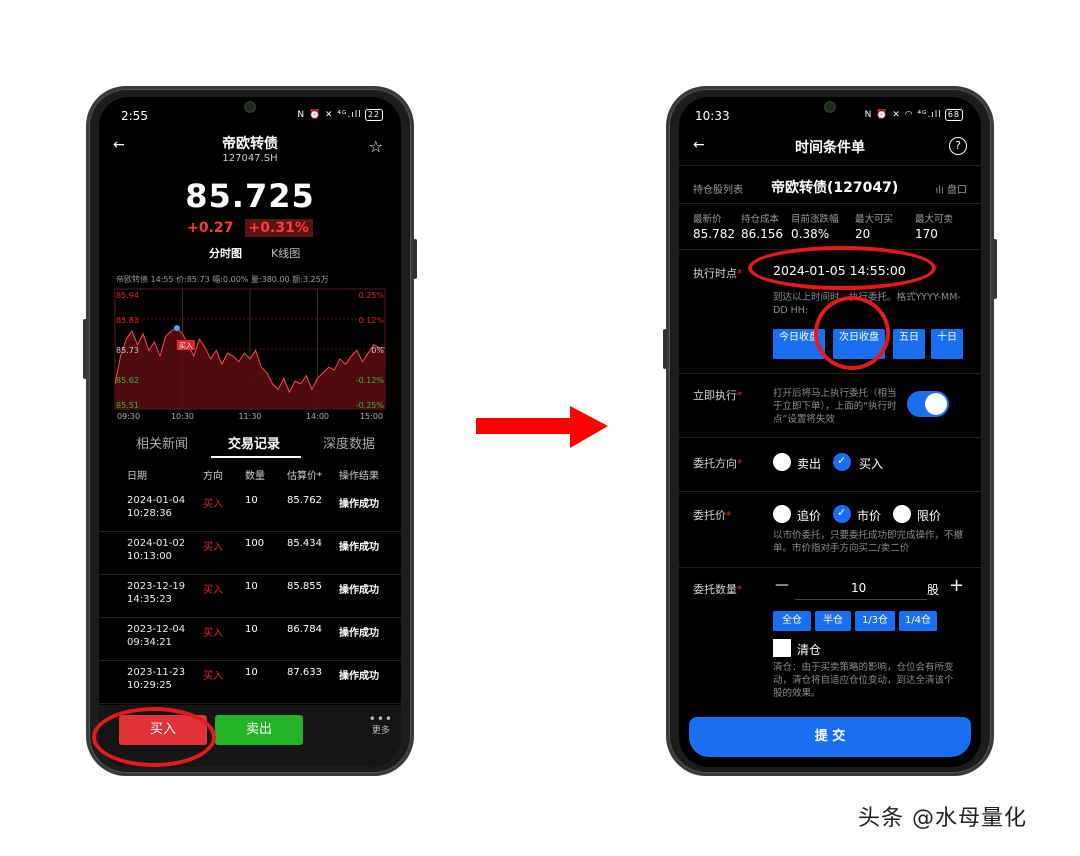 Image resolution: width=1080 pixels, height=856 pixels. Describe the element at coordinates (134, 116) in the screenshot. I see `clock: 2:55` at that location.